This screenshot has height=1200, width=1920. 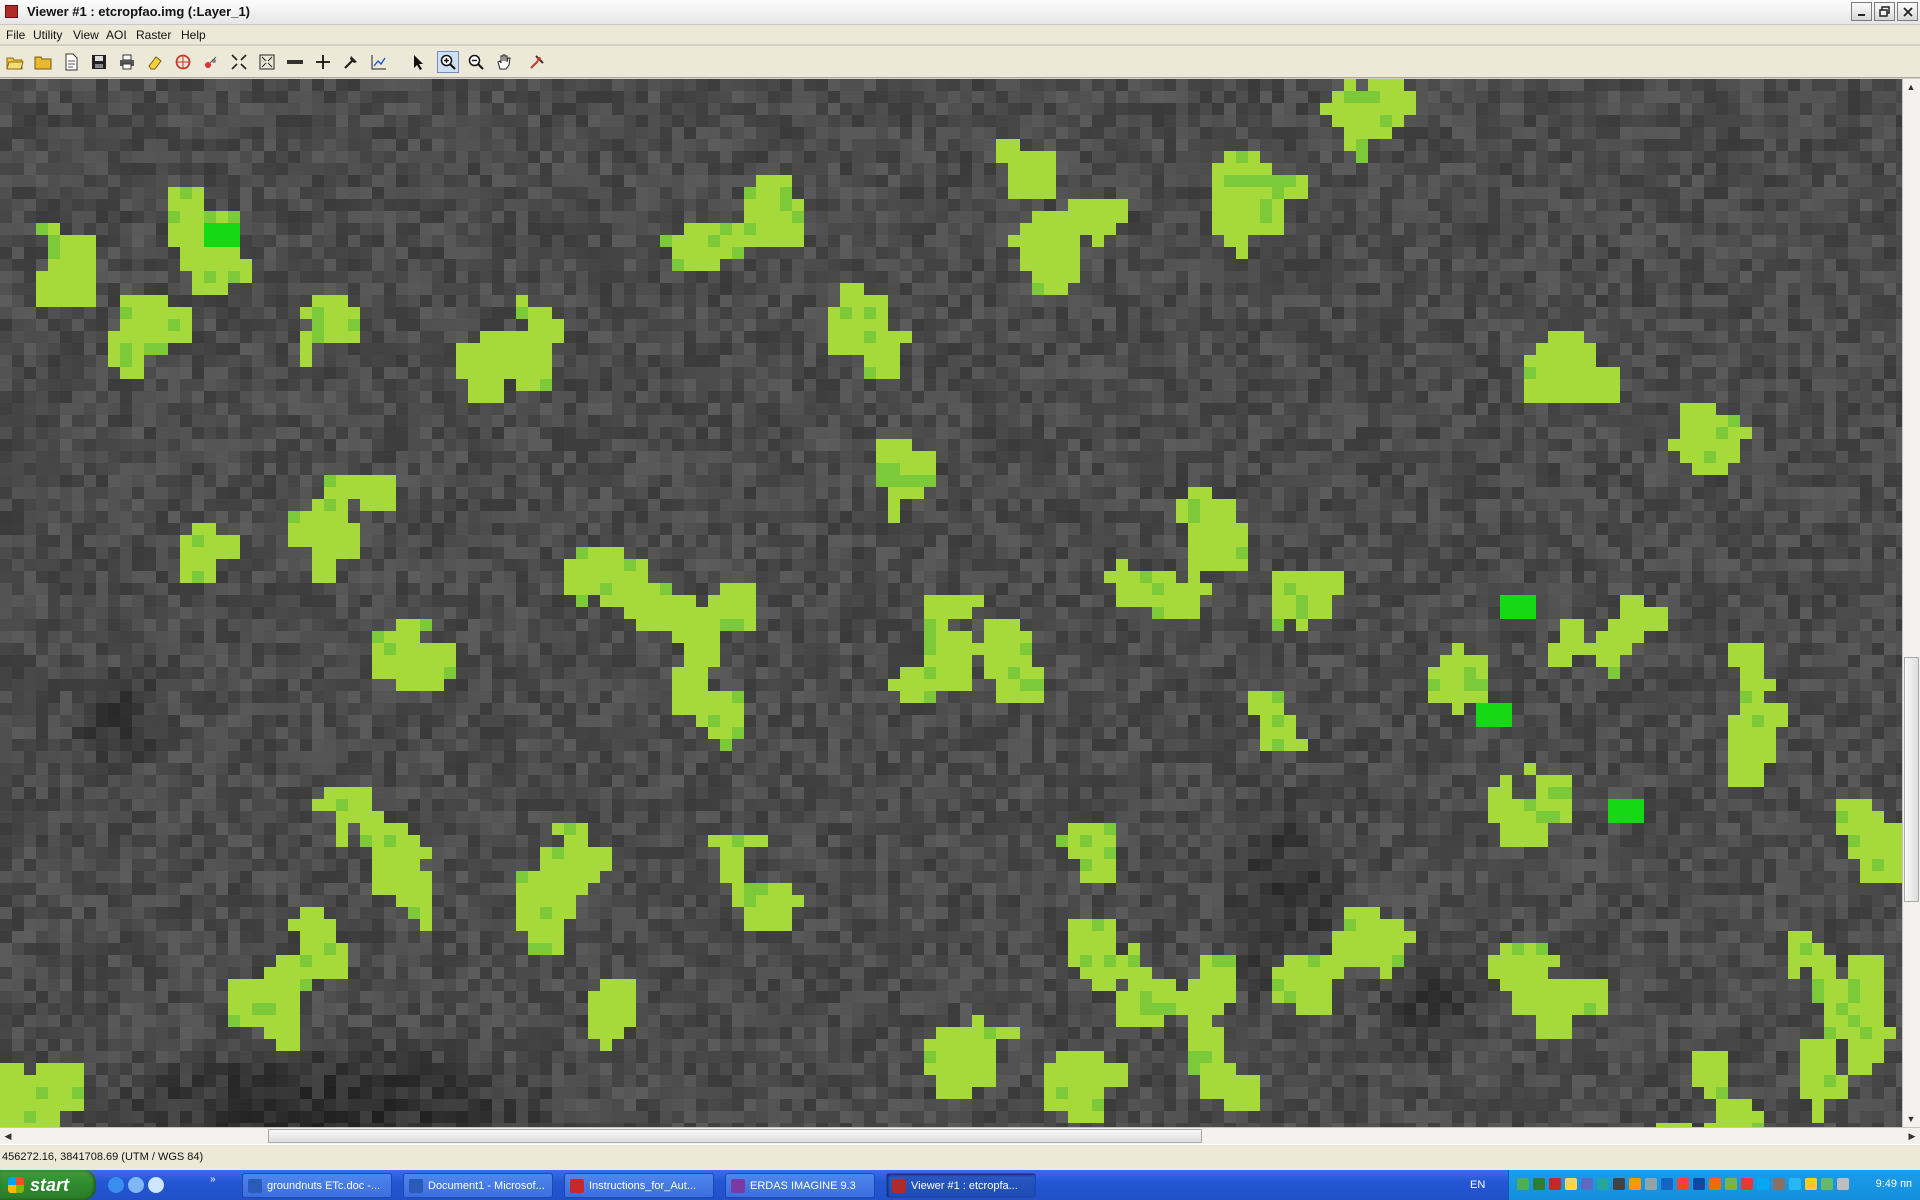 What do you see at coordinates (267, 62) in the screenshot?
I see `fit-window-button` at bounding box center [267, 62].